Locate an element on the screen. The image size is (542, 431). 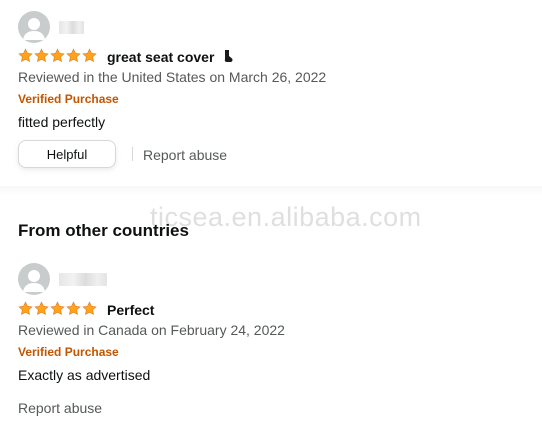
sock-icon is located at coordinates (229, 56).